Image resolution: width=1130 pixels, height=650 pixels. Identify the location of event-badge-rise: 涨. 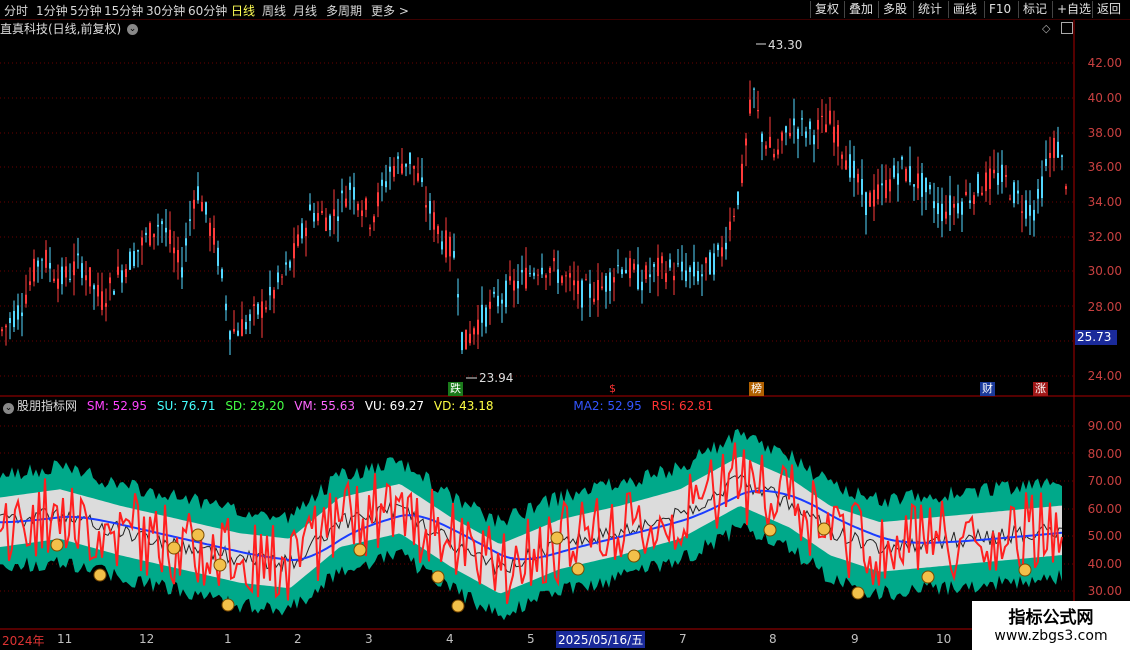
(1040, 389).